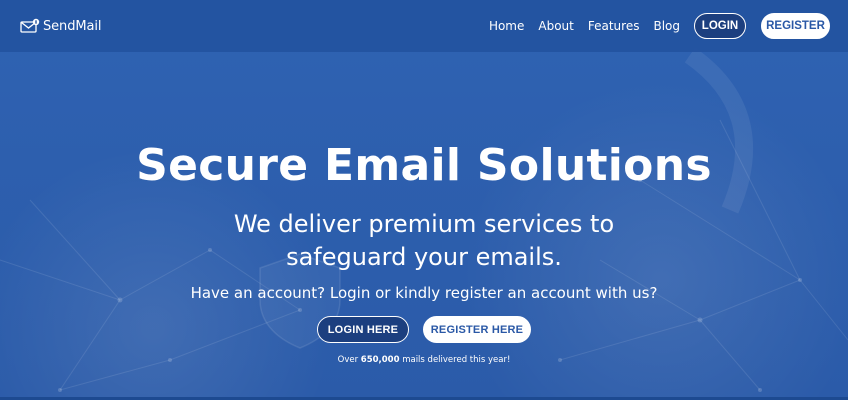 Image resolution: width=848 pixels, height=400 pixels. I want to click on nav-link-about: About, so click(555, 26).